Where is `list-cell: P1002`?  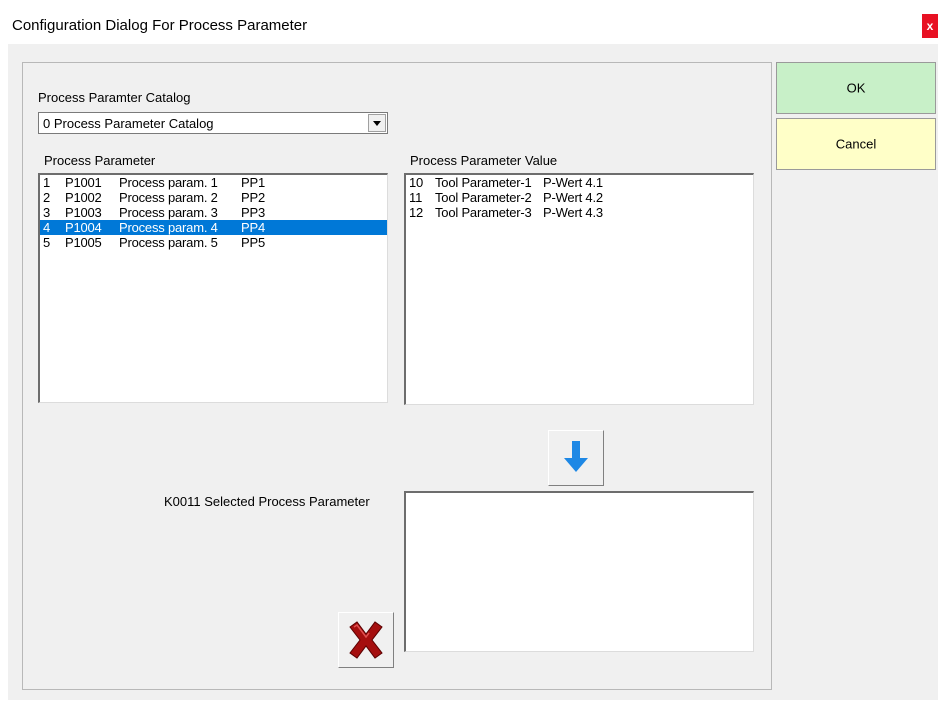 list-cell: P1002 is located at coordinates (83, 197).